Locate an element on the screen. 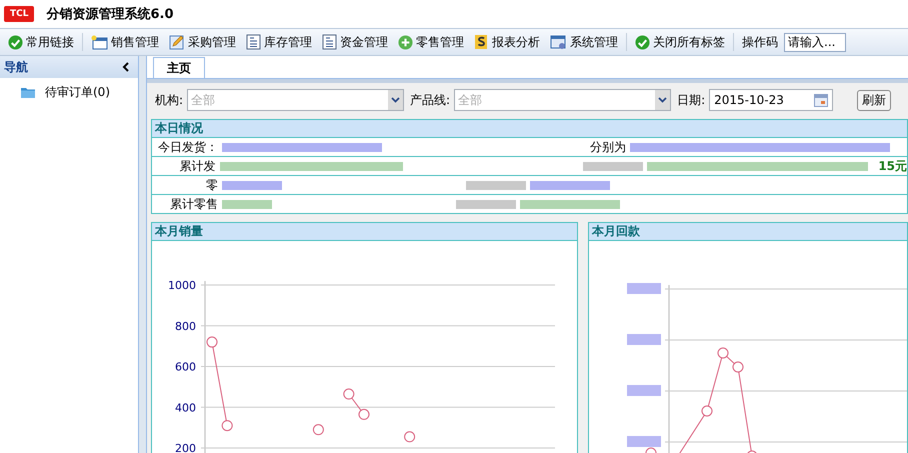 The width and height of the screenshot is (908, 453). tab: 主页 is located at coordinates (179, 67).